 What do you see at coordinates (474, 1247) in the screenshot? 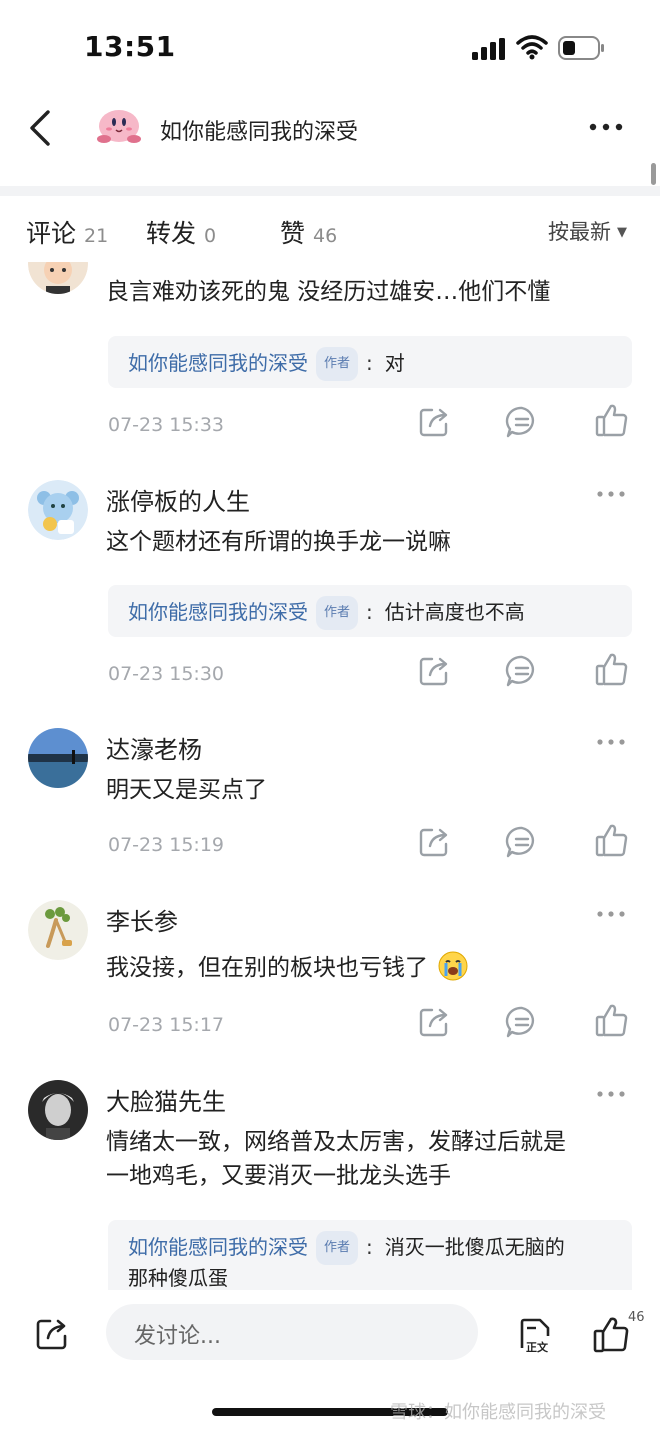
I see `reply-text: 消灭一批傻瓜无脑的` at bounding box center [474, 1247].